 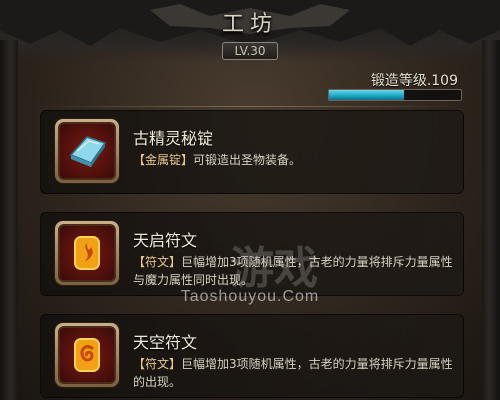 What do you see at coordinates (414, 81) in the screenshot?
I see `forge-level-label: 锻造等级.109` at bounding box center [414, 81].